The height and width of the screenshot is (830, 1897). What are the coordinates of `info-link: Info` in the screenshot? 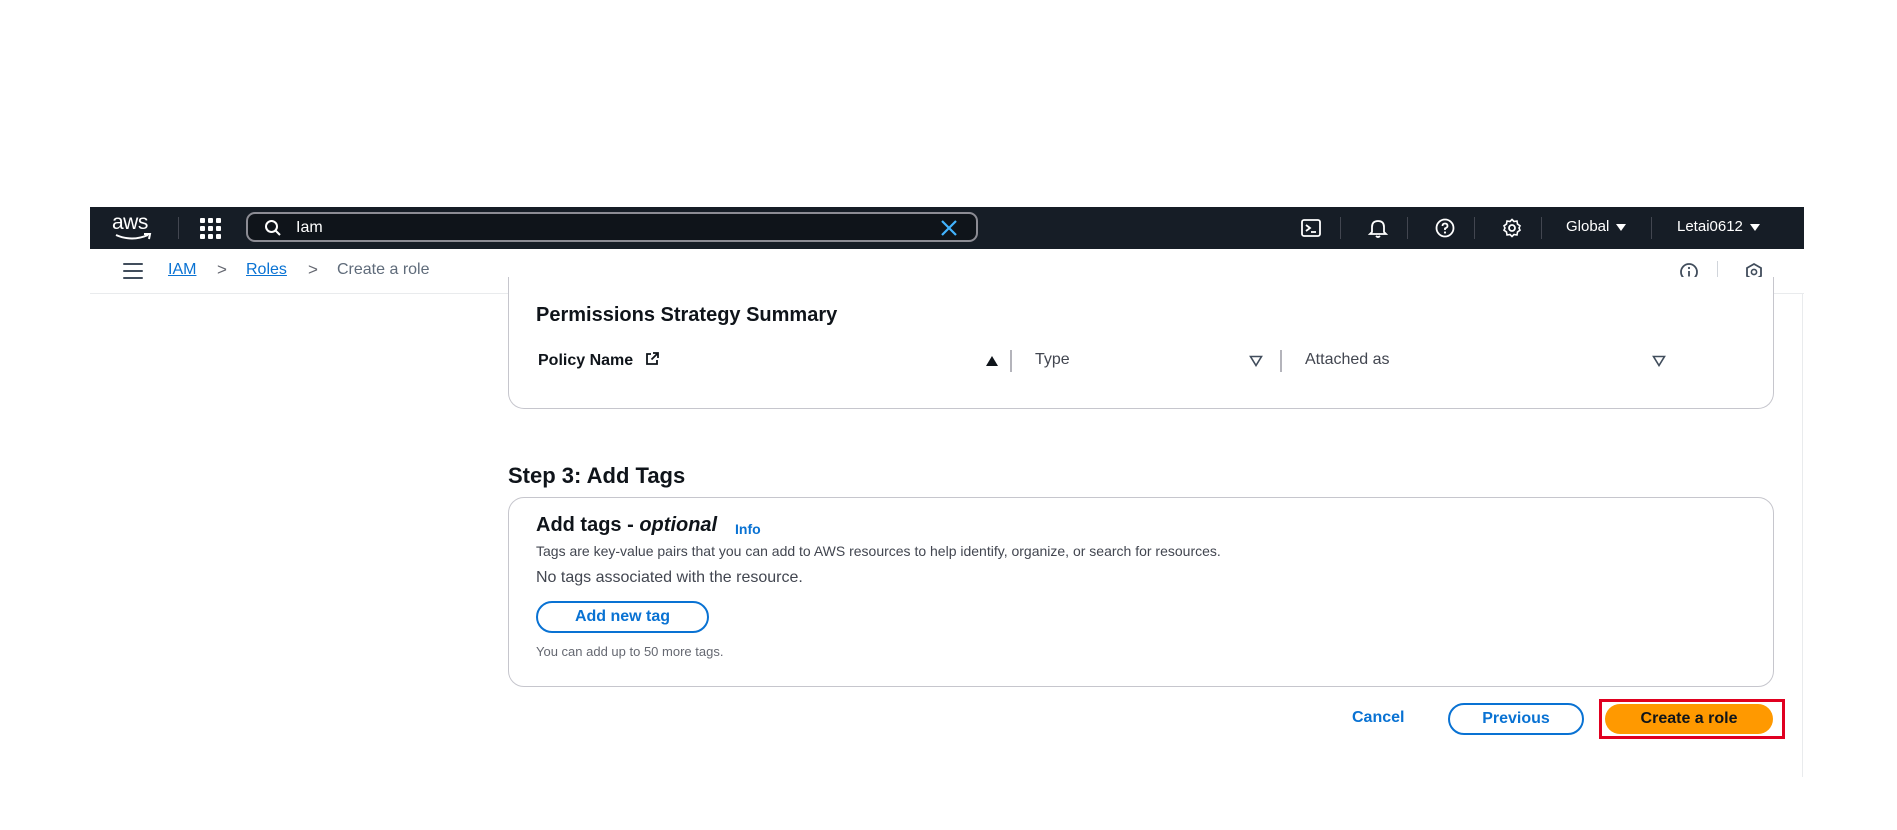 It's located at (748, 529).